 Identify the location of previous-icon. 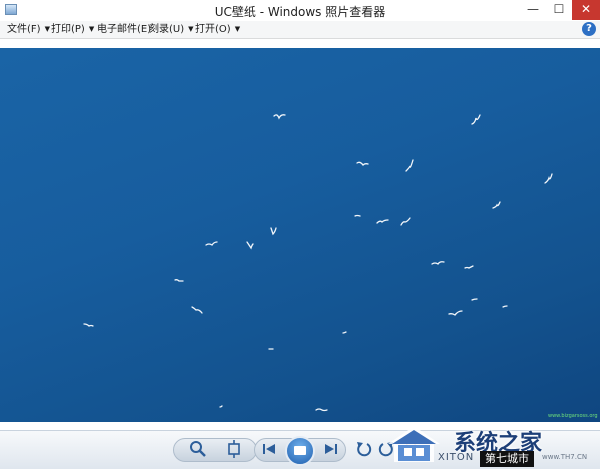
(269, 452).